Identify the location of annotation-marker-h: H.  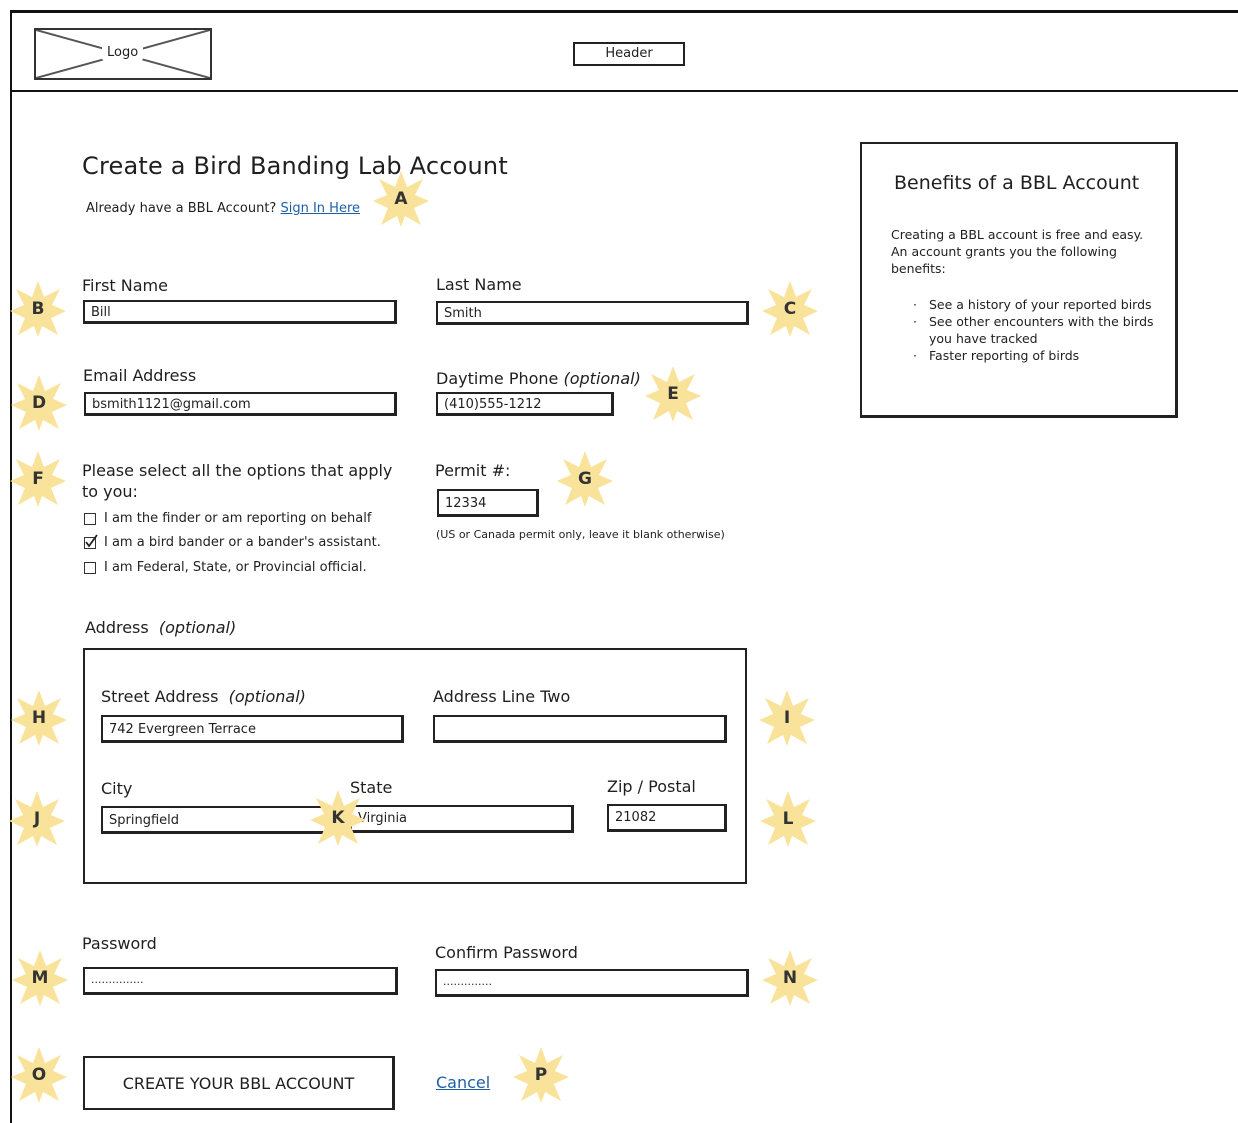
(39, 718).